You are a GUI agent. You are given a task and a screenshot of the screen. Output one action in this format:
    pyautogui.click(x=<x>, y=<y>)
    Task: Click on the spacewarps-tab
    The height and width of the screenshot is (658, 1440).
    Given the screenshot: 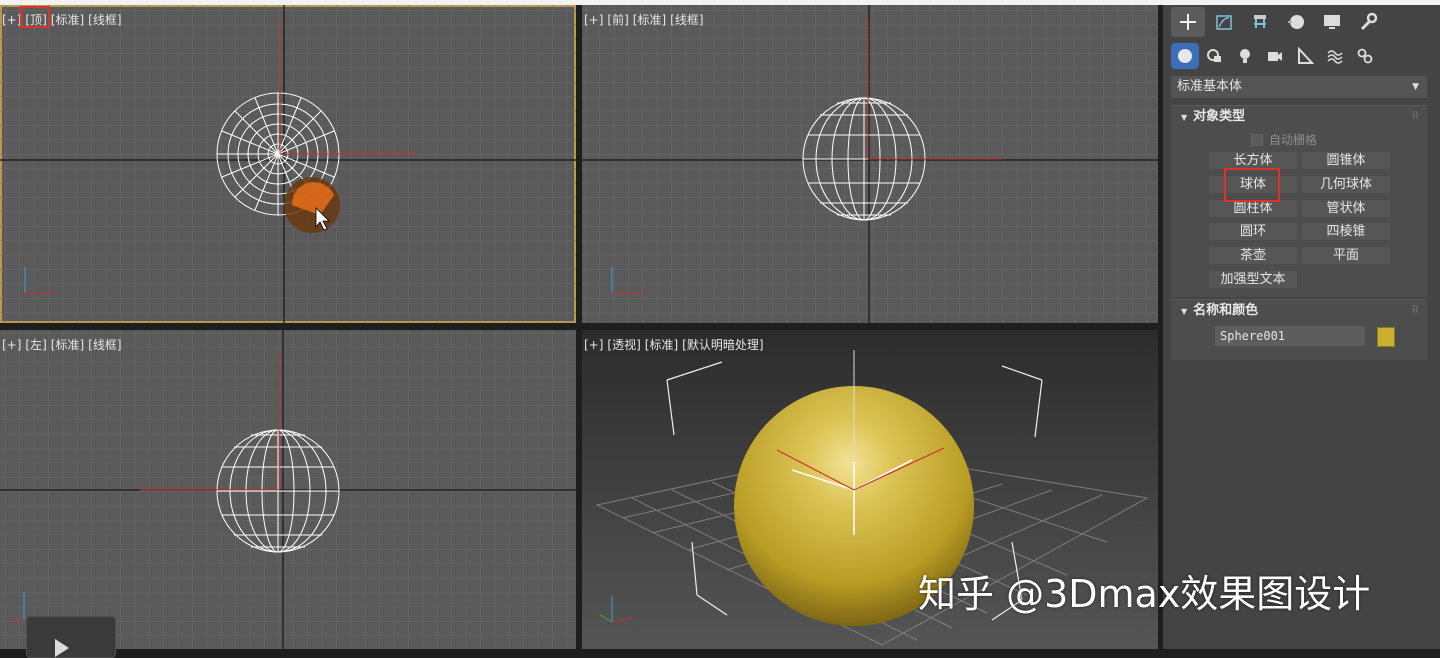 What is the action you would take?
    pyautogui.click(x=1335, y=56)
    